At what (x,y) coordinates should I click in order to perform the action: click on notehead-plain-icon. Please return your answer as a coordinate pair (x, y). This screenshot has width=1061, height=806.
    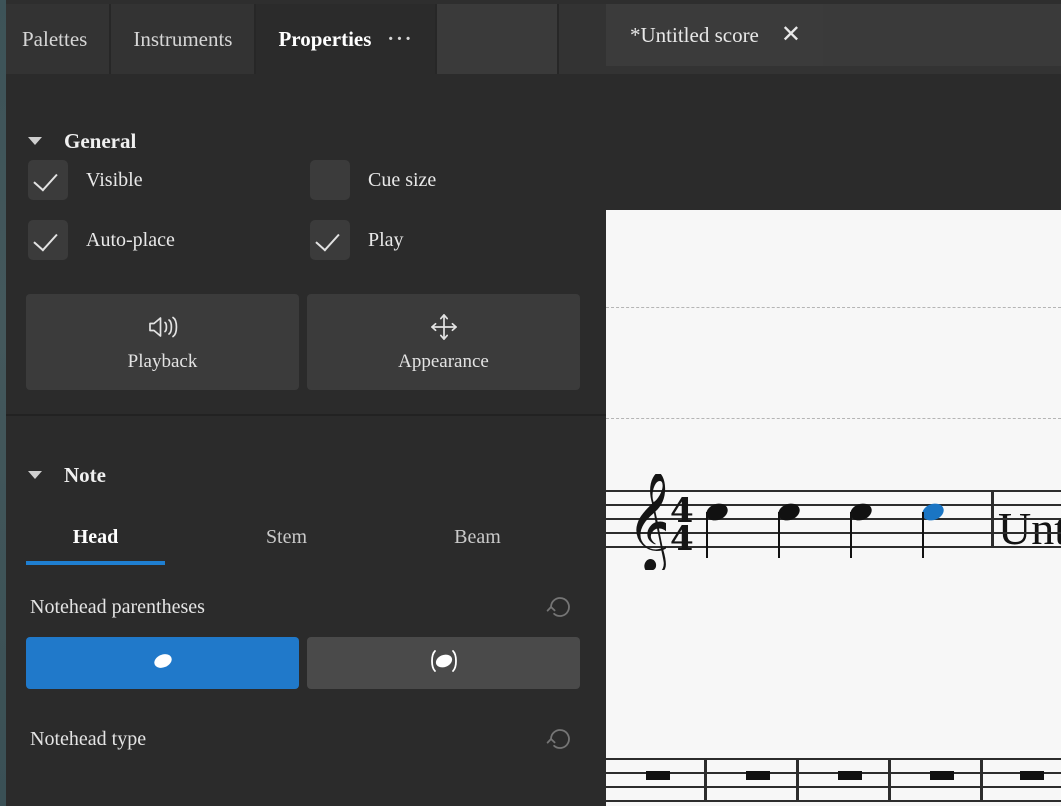
    Looking at the image, I should click on (163, 663).